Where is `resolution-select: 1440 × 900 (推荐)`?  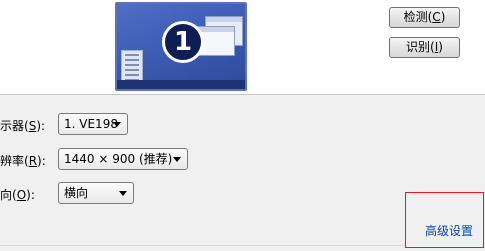
resolution-select: 1440 × 900 (推荐) is located at coordinates (123, 159).